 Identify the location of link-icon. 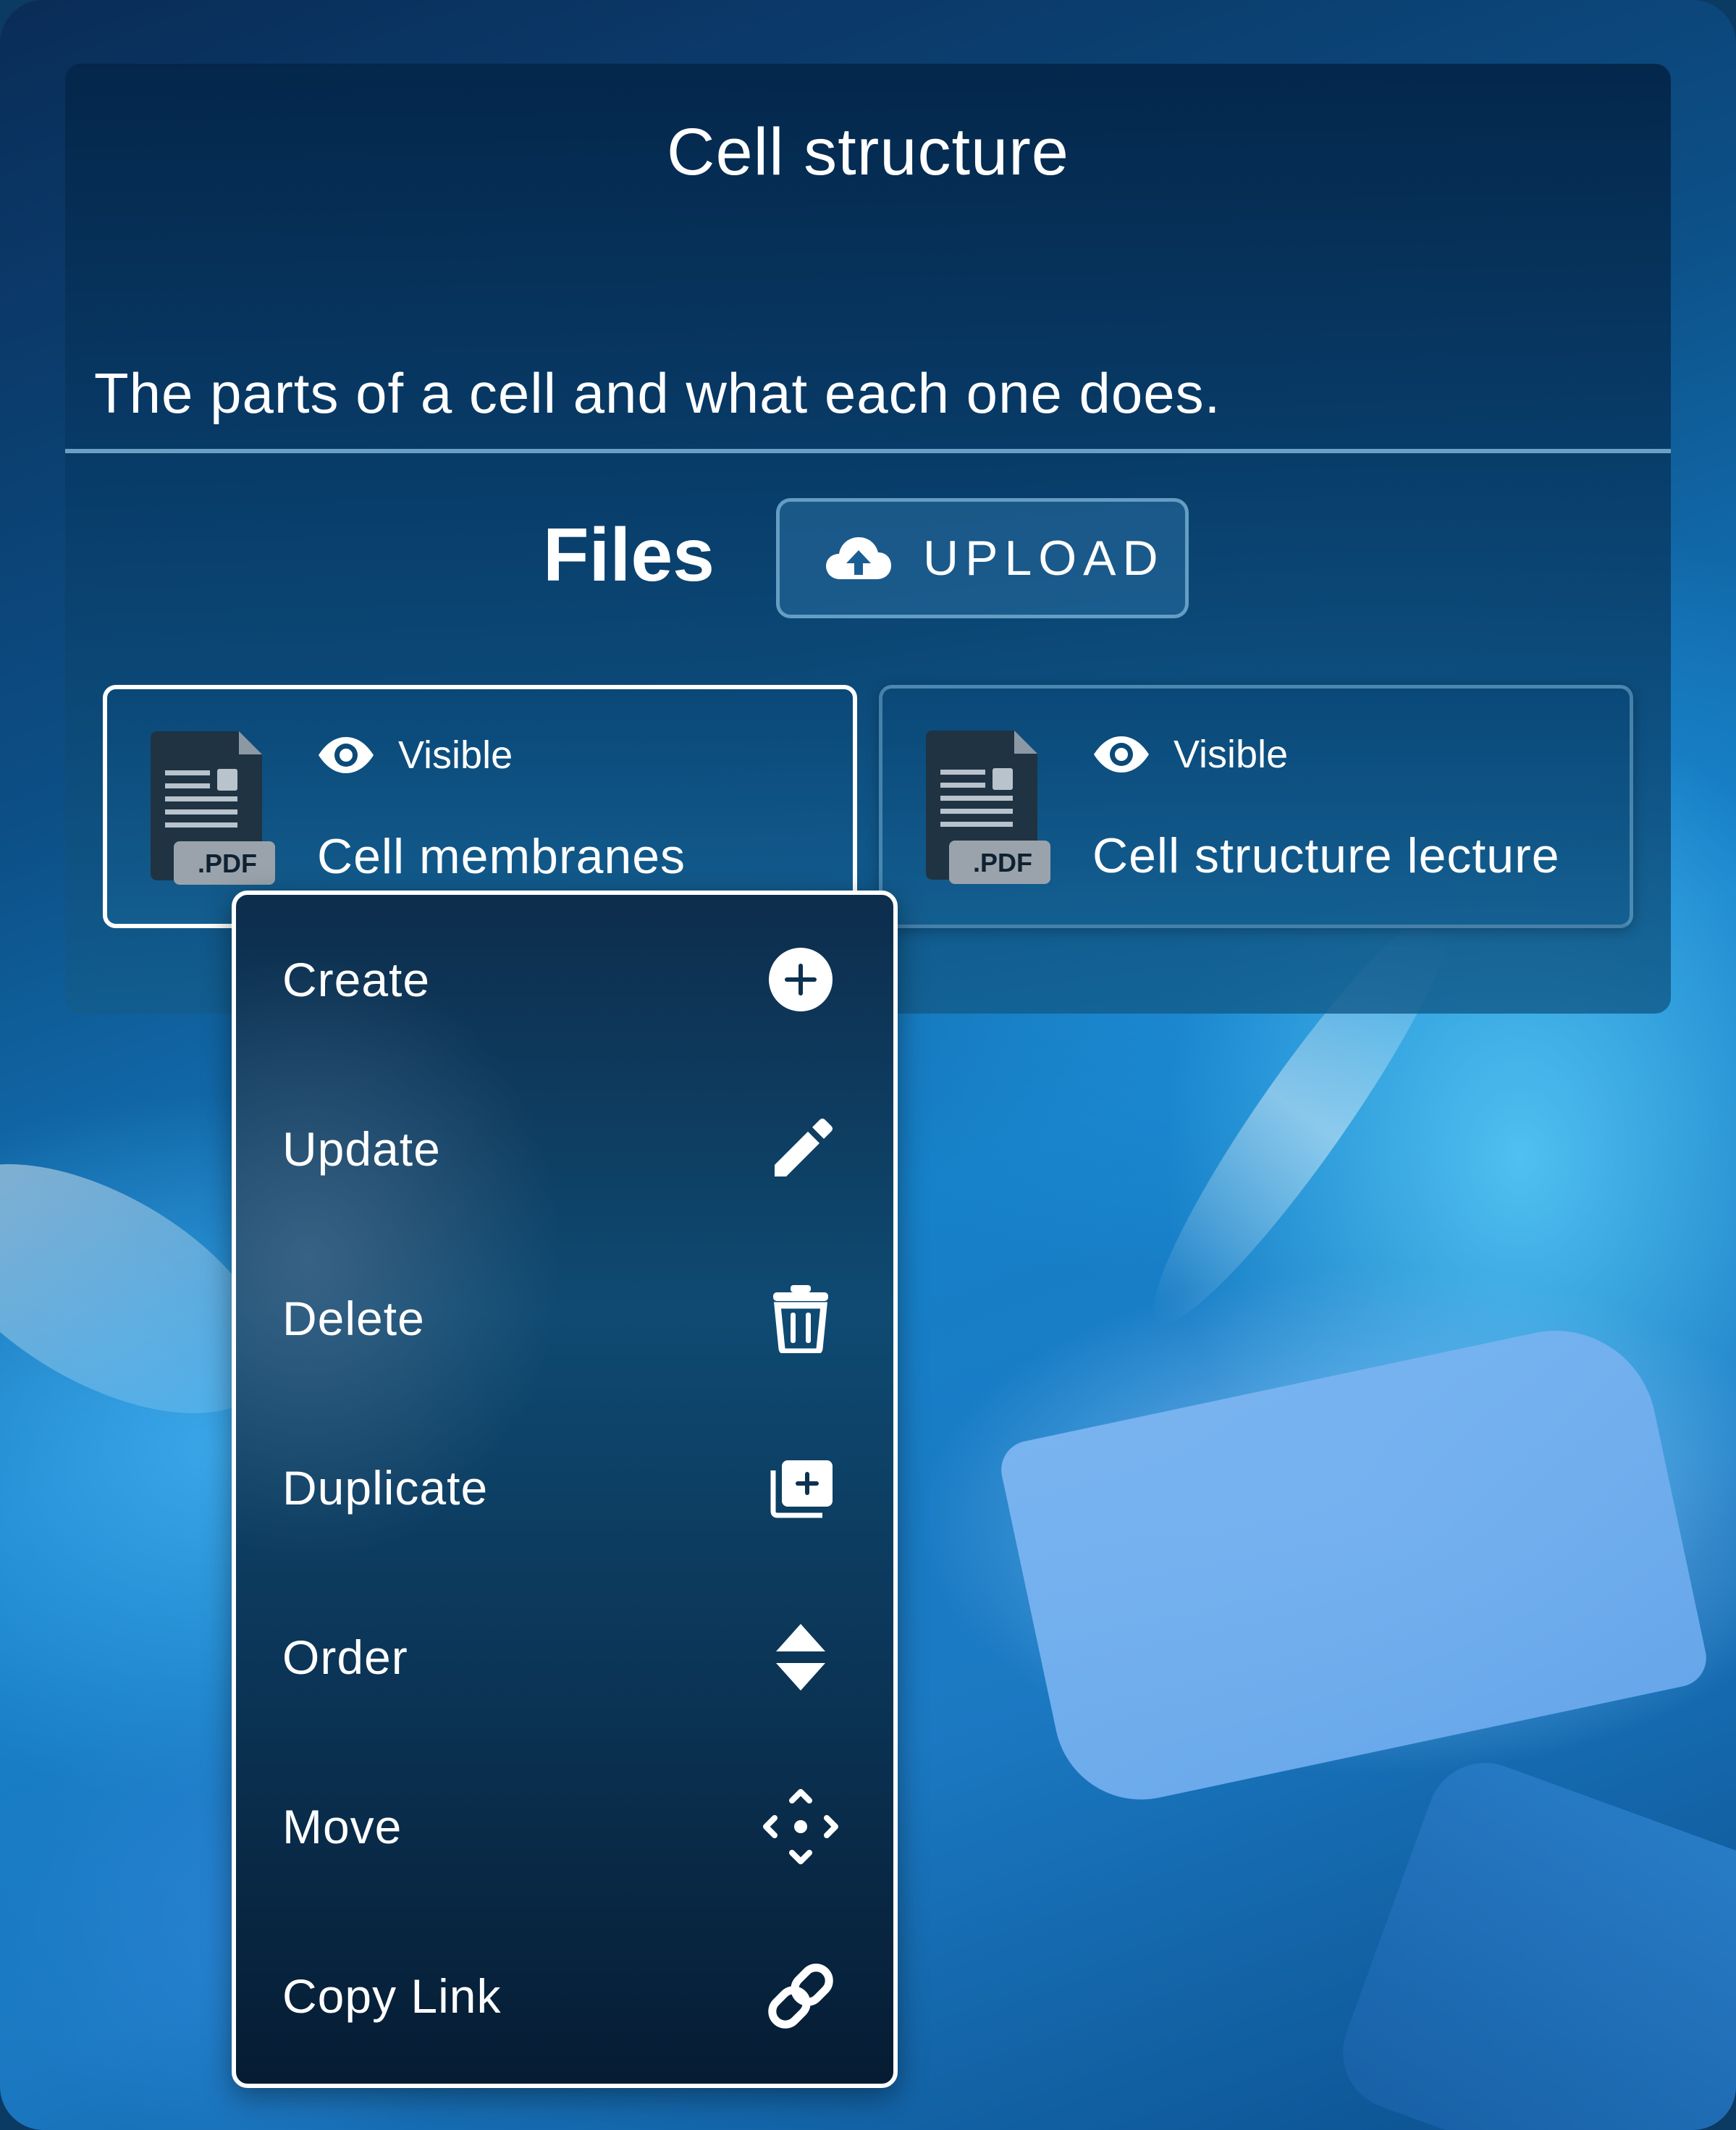
(800, 1996).